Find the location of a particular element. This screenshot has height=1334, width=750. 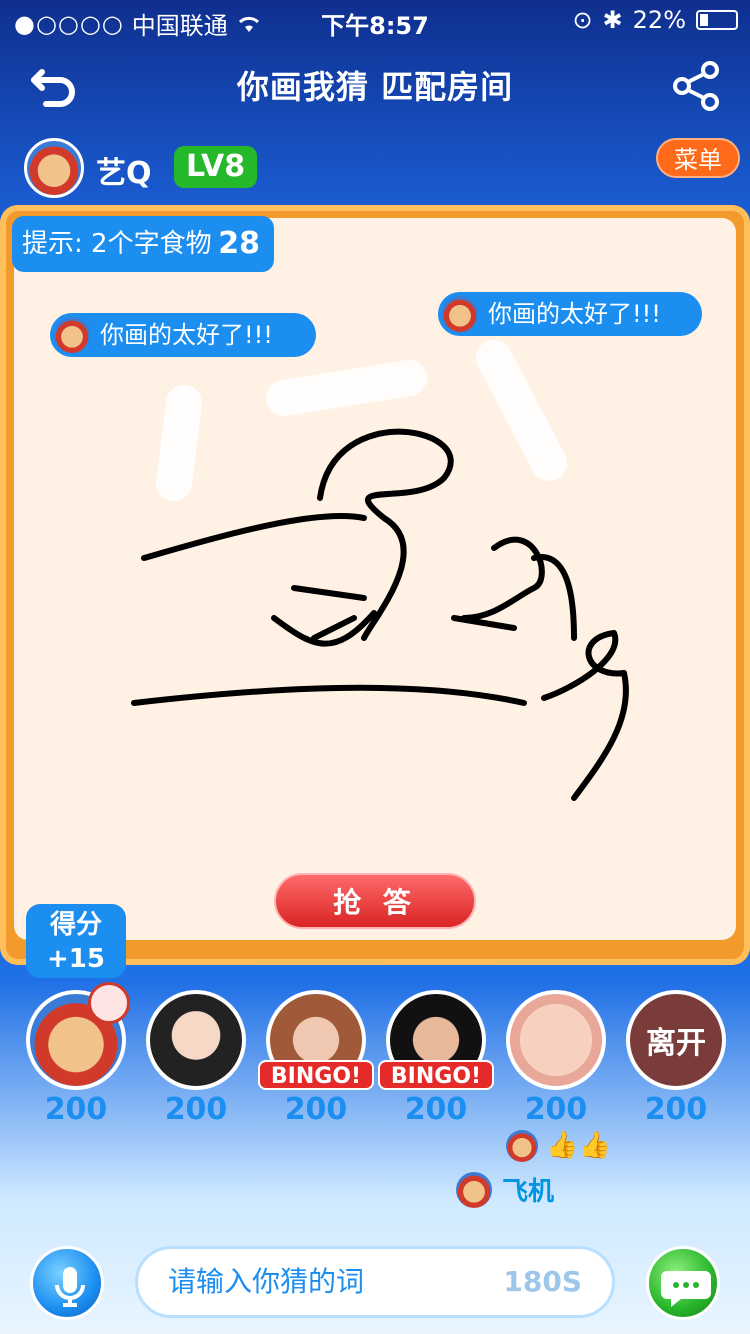

answer-button: 抢 答 is located at coordinates (375, 901).